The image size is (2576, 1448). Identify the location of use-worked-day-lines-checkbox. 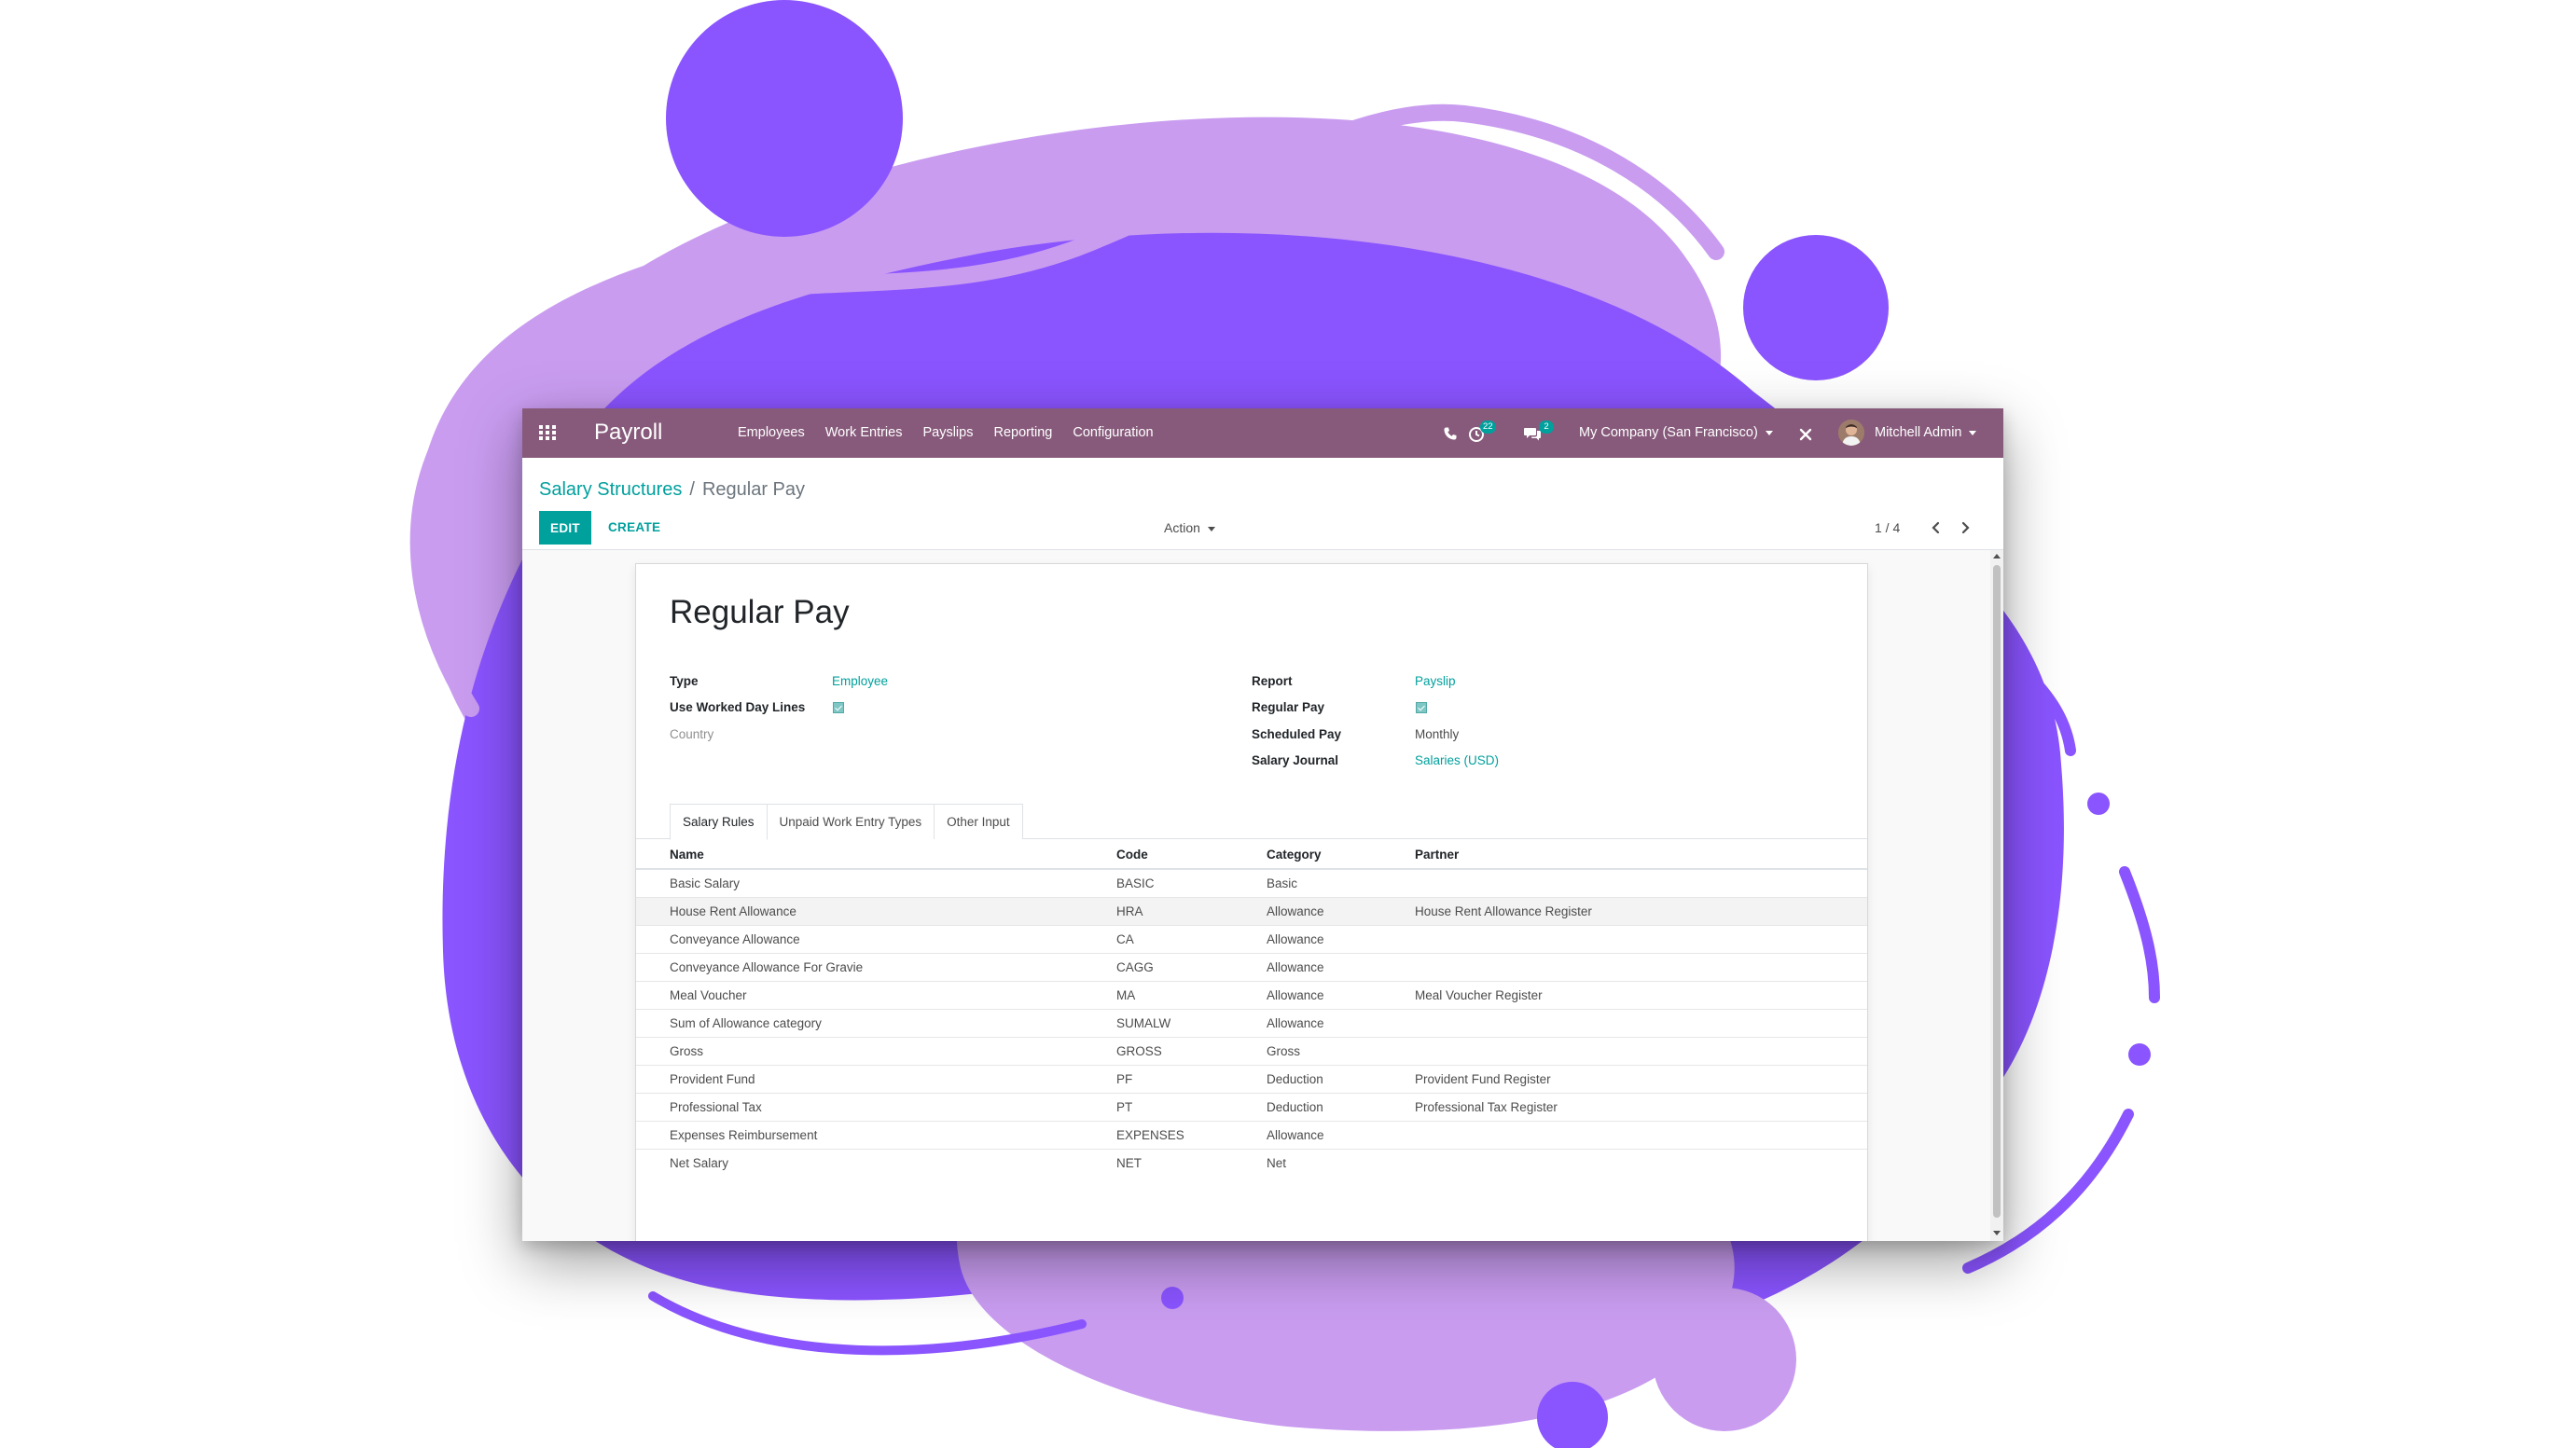
(838, 708).